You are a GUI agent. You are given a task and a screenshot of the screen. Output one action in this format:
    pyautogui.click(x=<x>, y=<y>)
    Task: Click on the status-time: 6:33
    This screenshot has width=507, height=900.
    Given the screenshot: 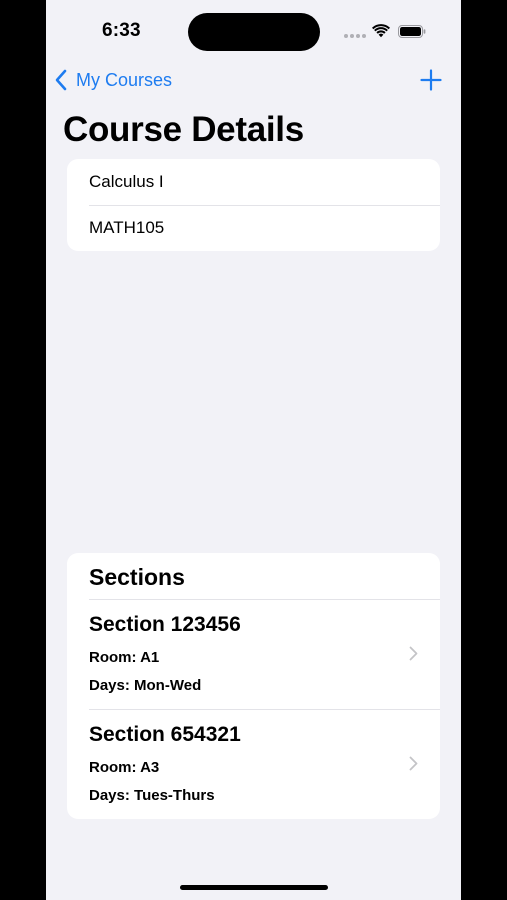 What is the action you would take?
    pyautogui.click(x=121, y=30)
    